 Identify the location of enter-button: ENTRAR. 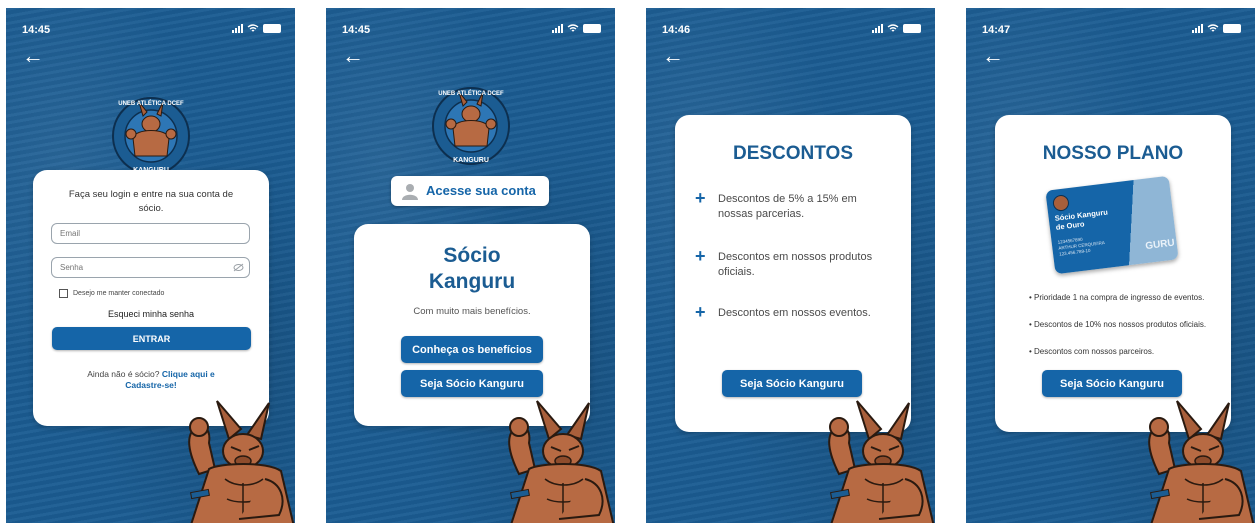
(151, 338).